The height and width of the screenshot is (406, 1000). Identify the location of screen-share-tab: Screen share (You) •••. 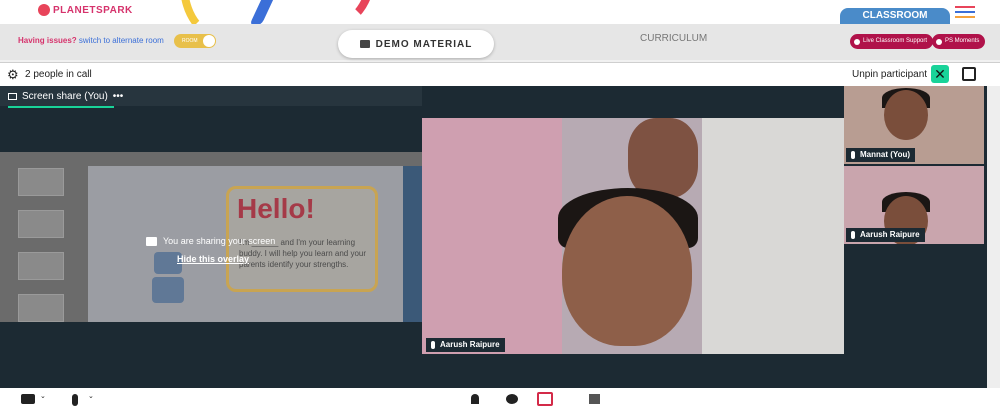
(65, 96).